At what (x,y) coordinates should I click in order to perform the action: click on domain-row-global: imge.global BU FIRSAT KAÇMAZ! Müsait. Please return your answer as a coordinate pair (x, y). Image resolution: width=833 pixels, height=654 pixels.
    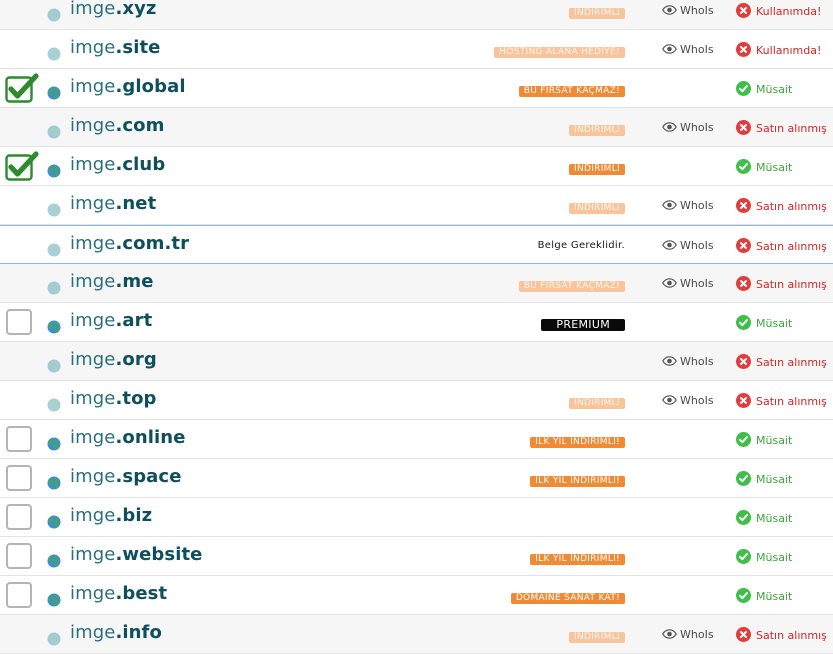
    Looking at the image, I should click on (416, 88).